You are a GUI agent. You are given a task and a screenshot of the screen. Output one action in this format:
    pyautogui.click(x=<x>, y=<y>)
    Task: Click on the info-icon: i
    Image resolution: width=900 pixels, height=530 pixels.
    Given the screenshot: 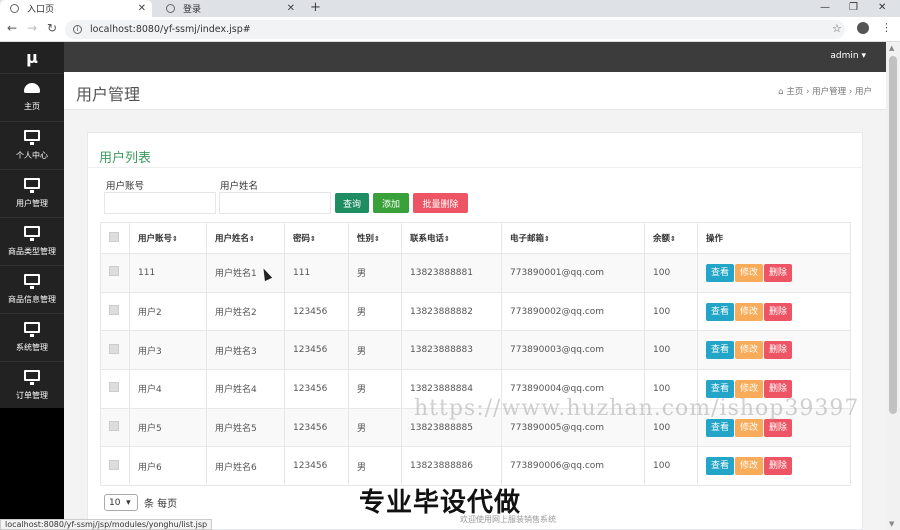 What is the action you would take?
    pyautogui.click(x=77, y=29)
    